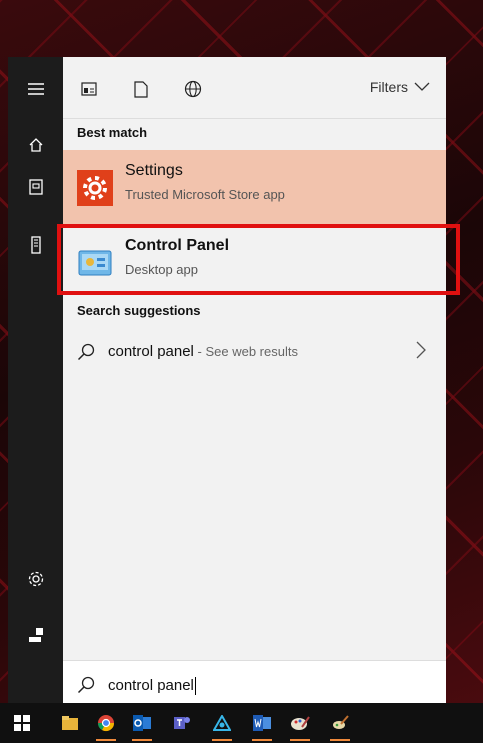 This screenshot has width=483, height=743. What do you see at coordinates (154, 170) in the screenshot?
I see `result-title: Settings` at bounding box center [154, 170].